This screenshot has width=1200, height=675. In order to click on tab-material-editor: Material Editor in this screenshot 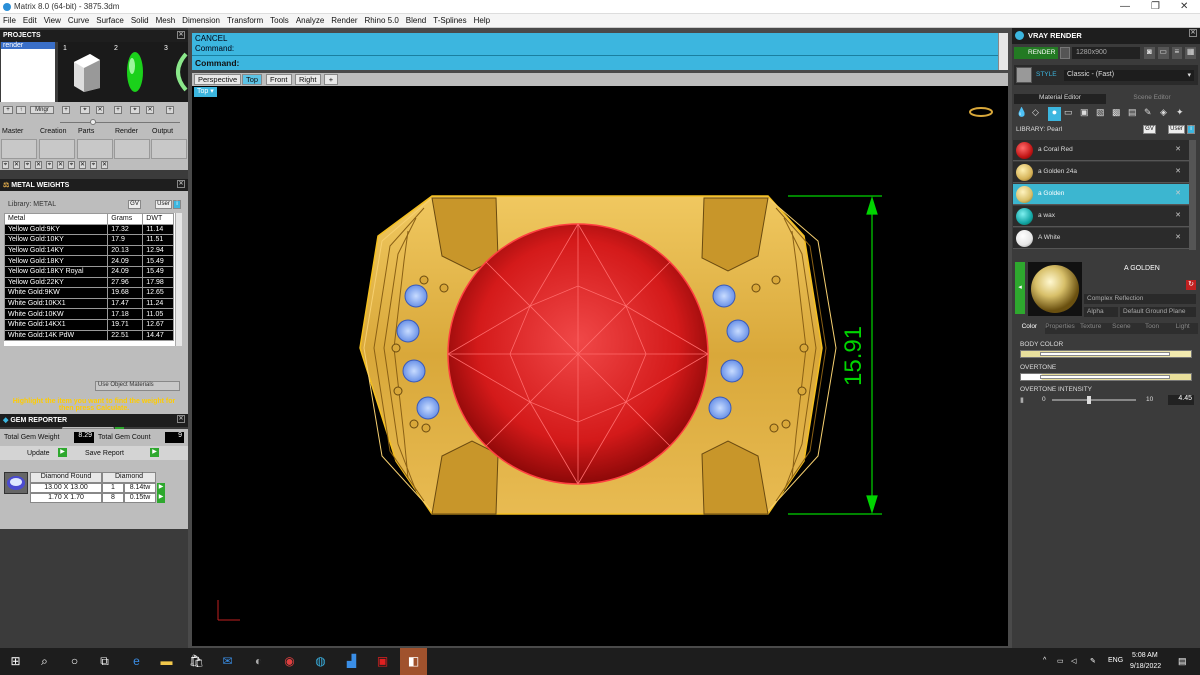, I will do `click(1060, 99)`.